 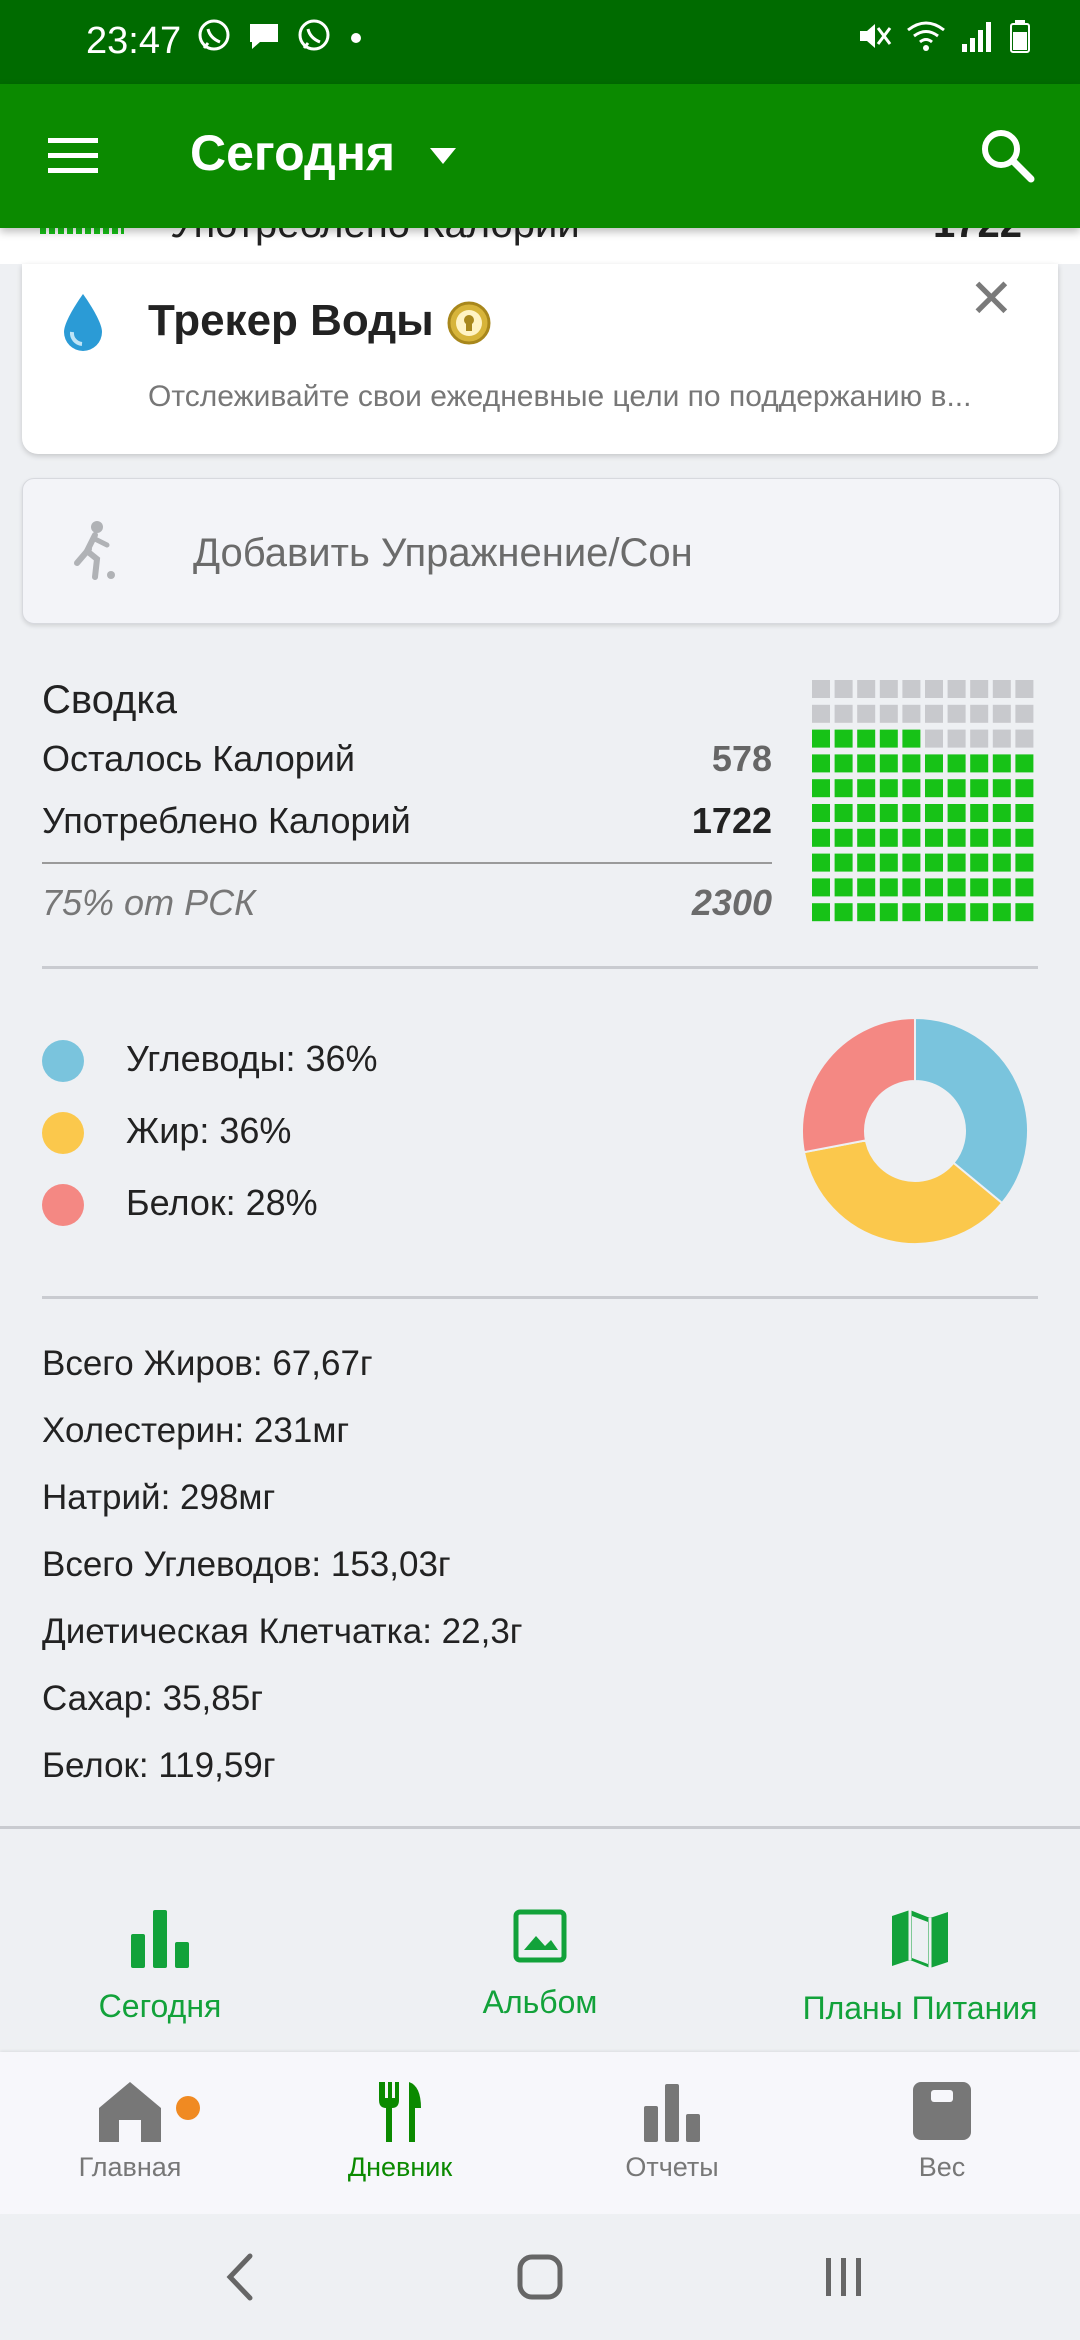 What do you see at coordinates (971, 1110) in the screenshot?
I see `donut-slice-carbs` at bounding box center [971, 1110].